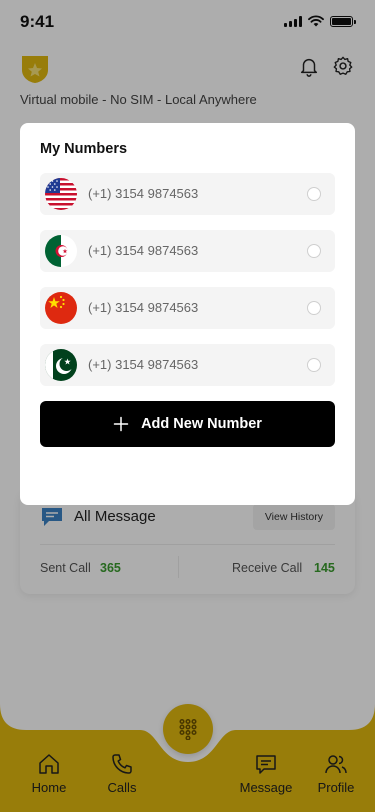 The width and height of the screenshot is (375, 812). Describe the element at coordinates (61, 308) in the screenshot. I see `china-flag-icon` at that location.